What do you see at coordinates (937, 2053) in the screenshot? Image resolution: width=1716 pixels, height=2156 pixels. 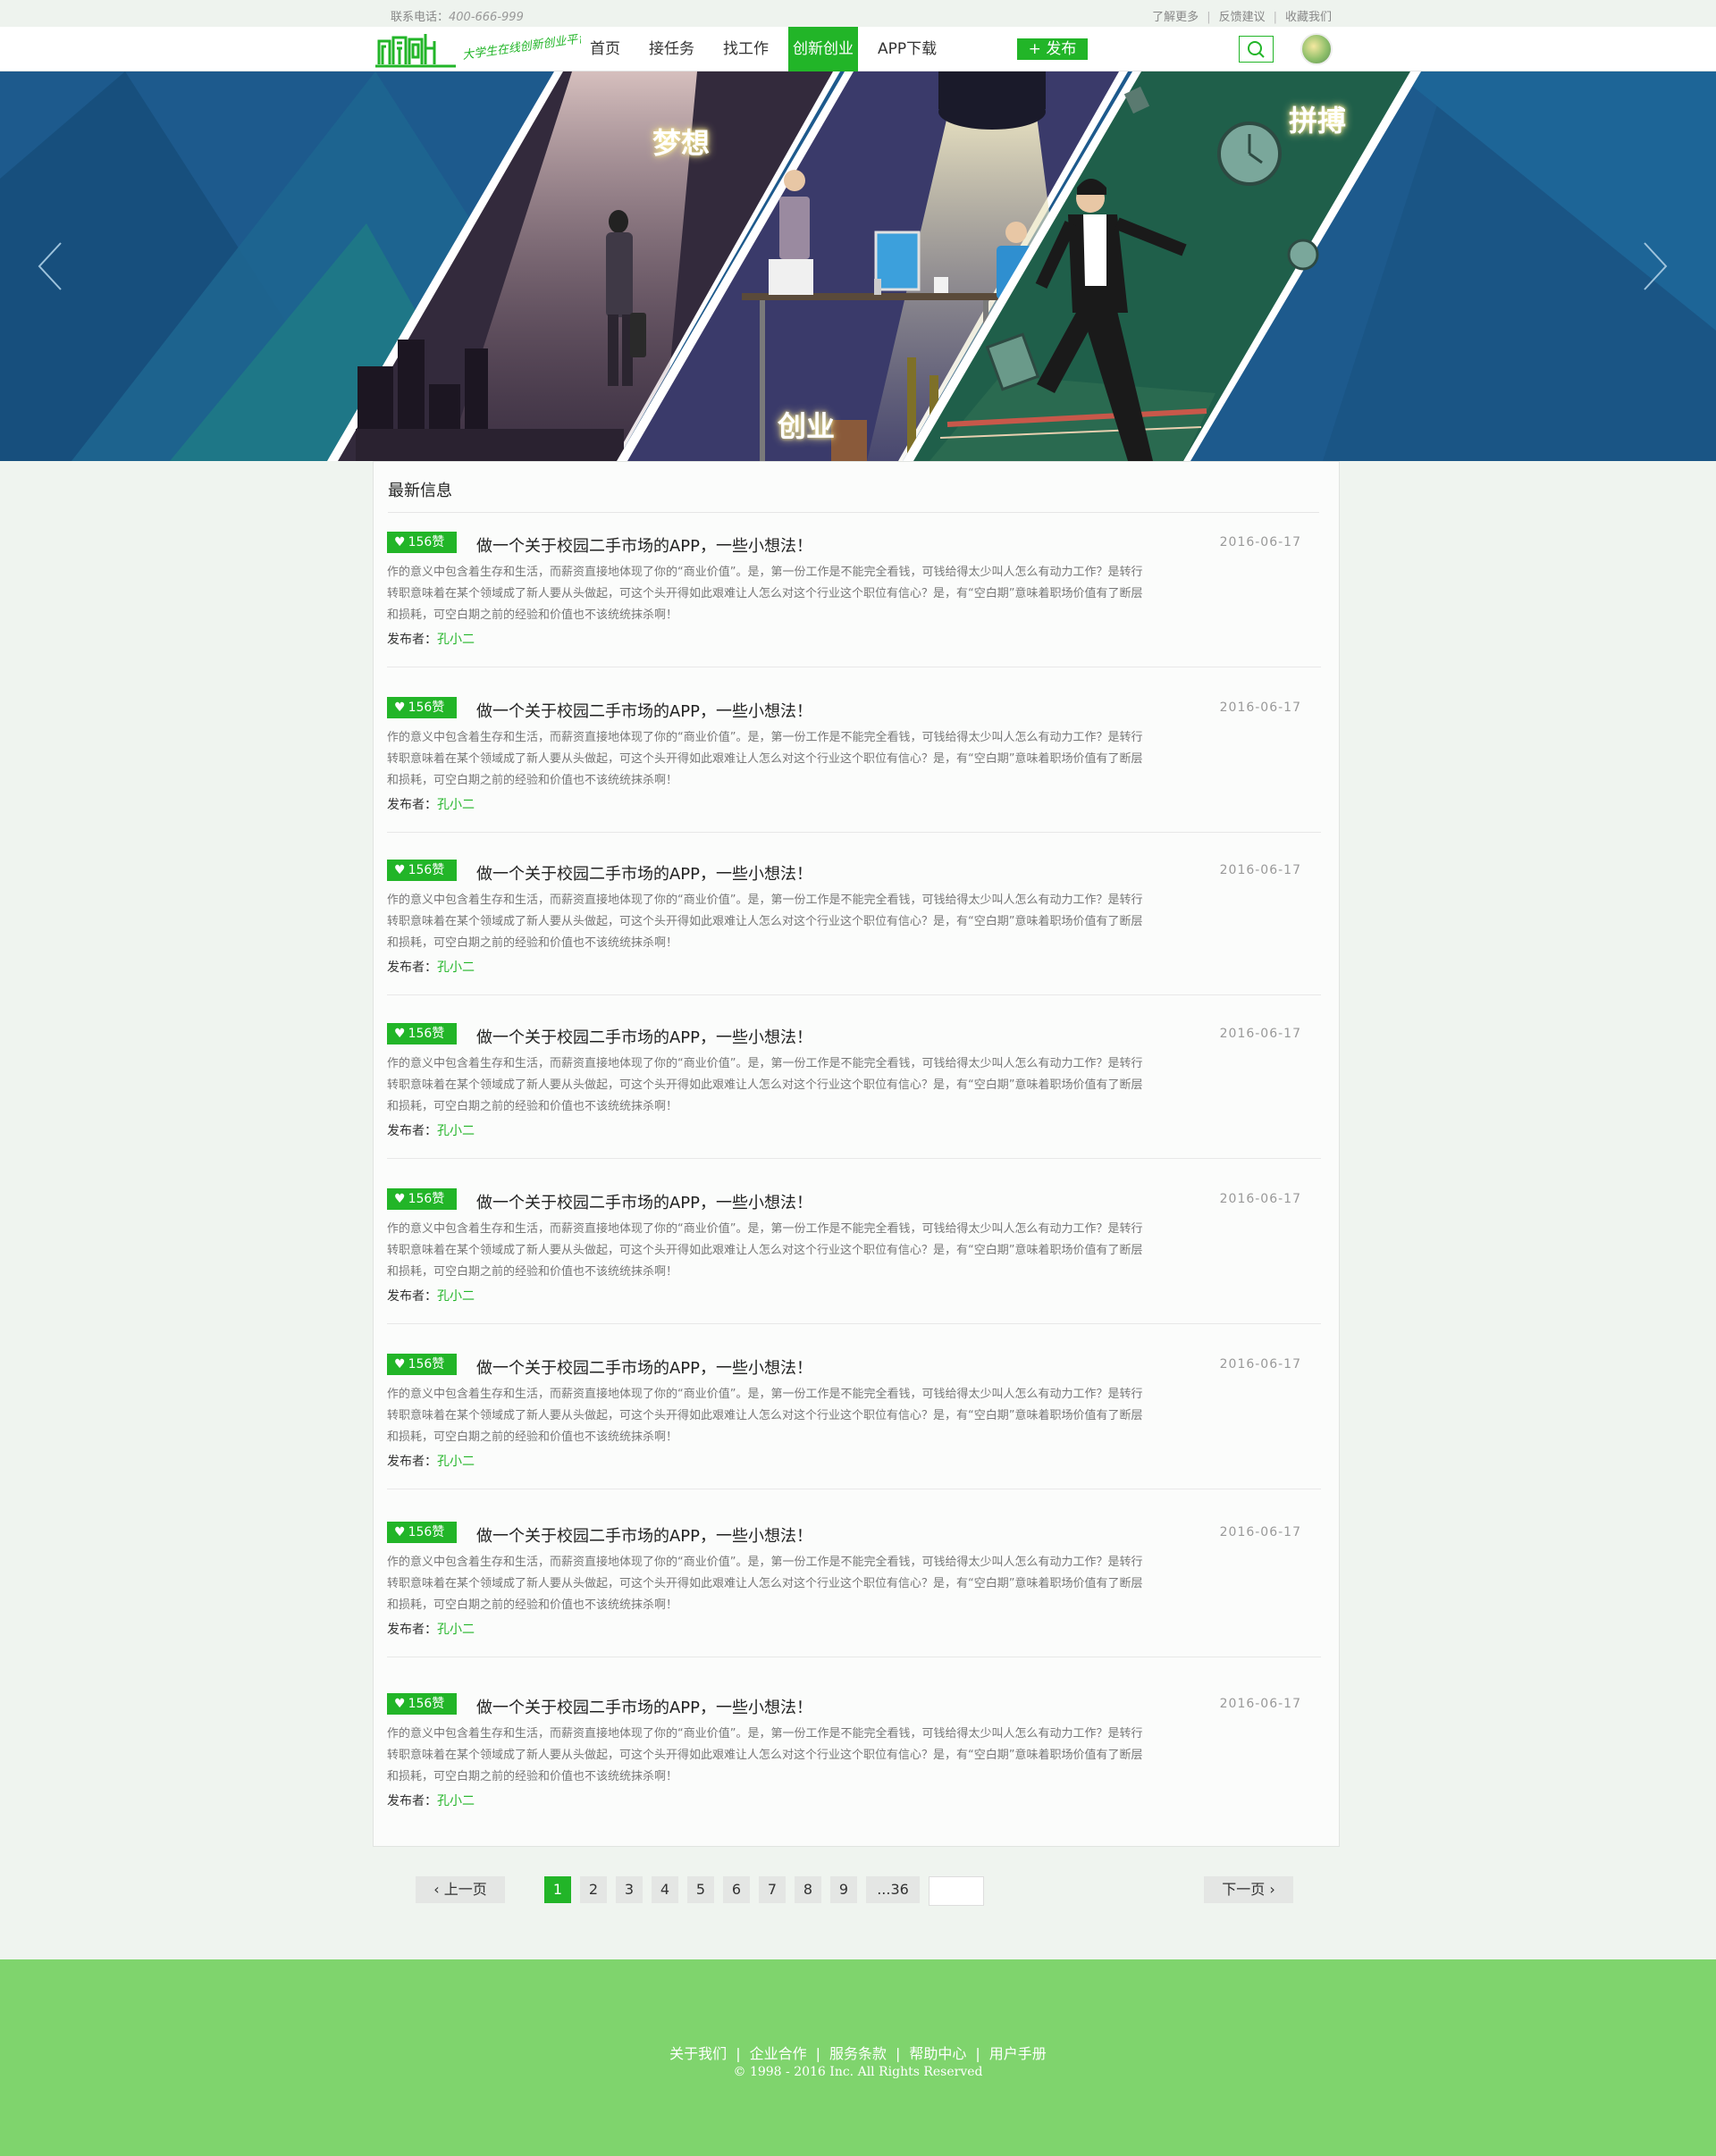 I see `footer-link-help: 帮助中心` at bounding box center [937, 2053].